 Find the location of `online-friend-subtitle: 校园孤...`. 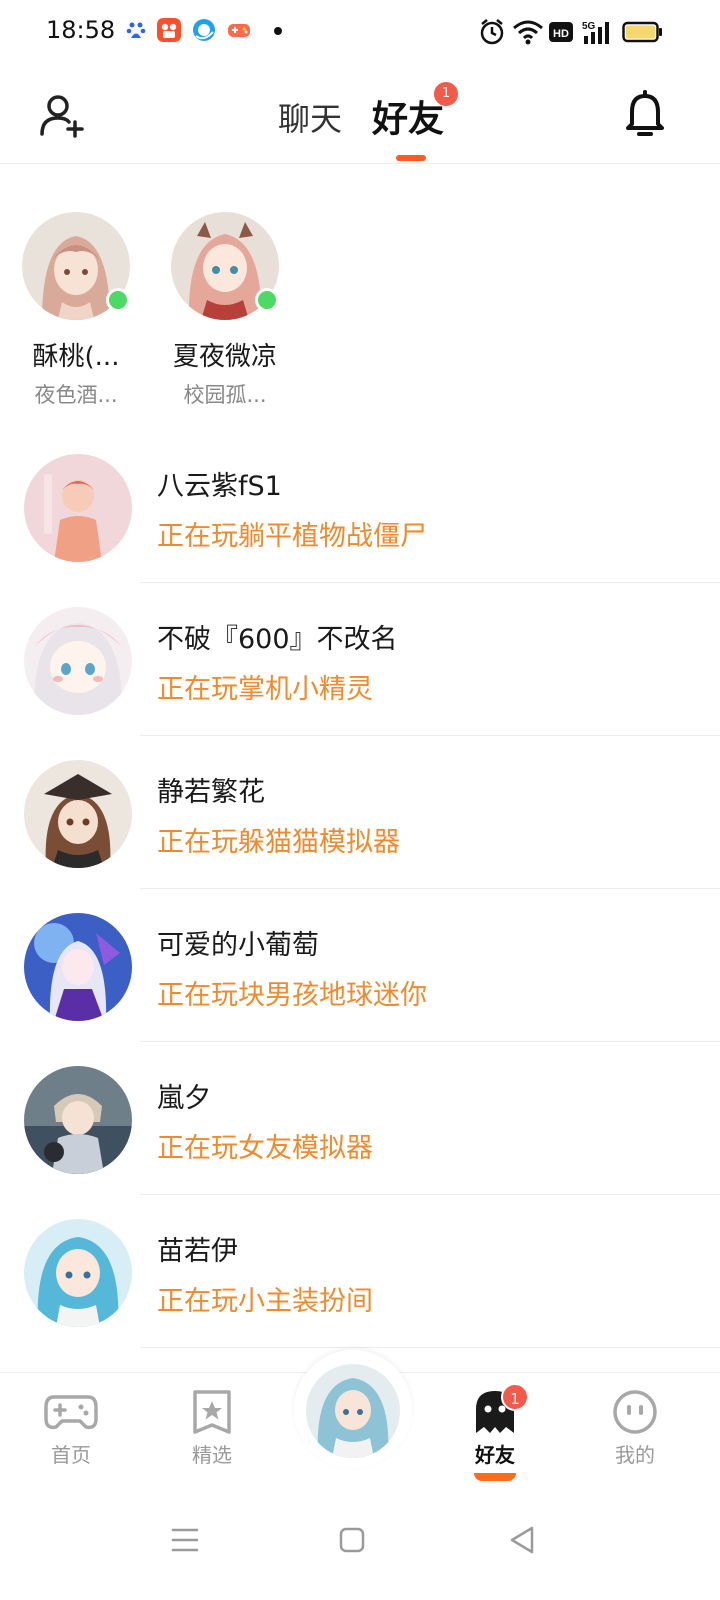

online-friend-subtitle: 校园孤... is located at coordinates (225, 395).